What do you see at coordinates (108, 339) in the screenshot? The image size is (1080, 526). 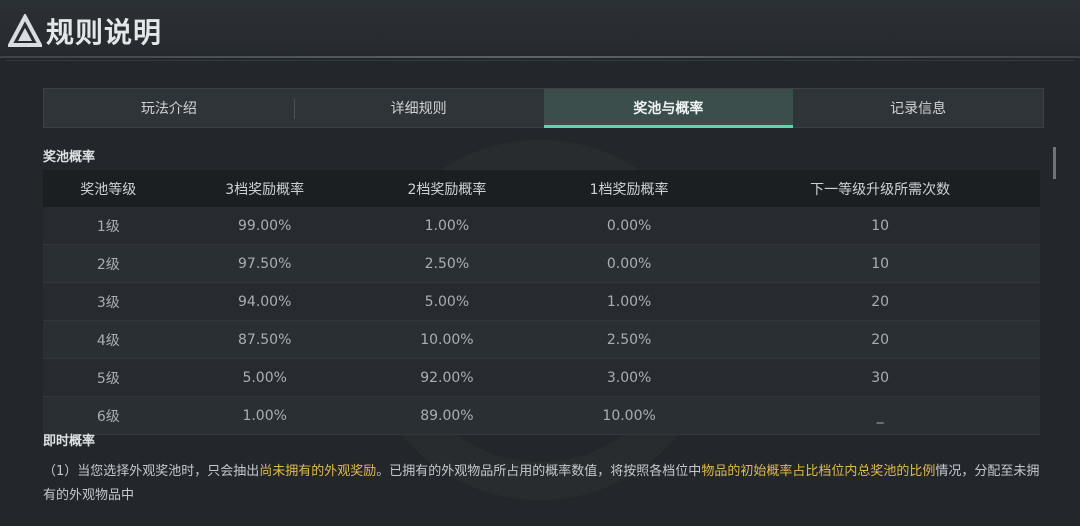 I see `table-cell: 4级` at bounding box center [108, 339].